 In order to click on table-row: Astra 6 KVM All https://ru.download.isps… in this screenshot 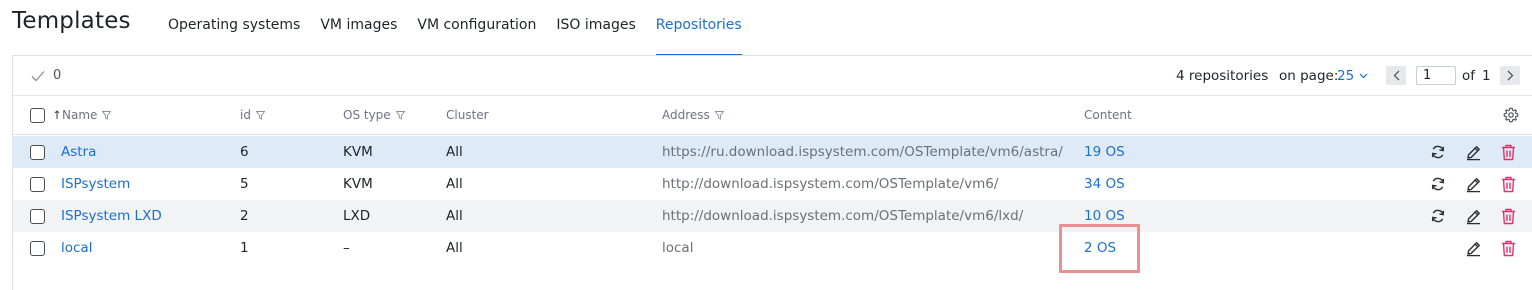, I will do `click(772, 152)`.